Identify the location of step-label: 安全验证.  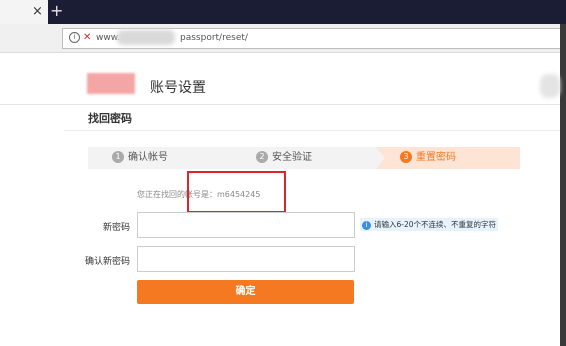
(292, 157).